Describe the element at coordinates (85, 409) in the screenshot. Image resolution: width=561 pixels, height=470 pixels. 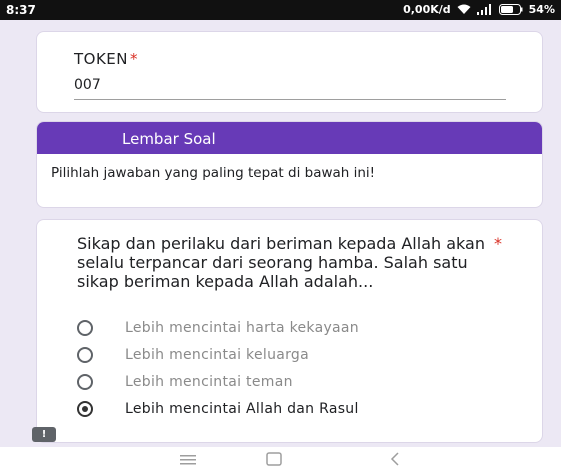
I see `radio-button-checked` at that location.